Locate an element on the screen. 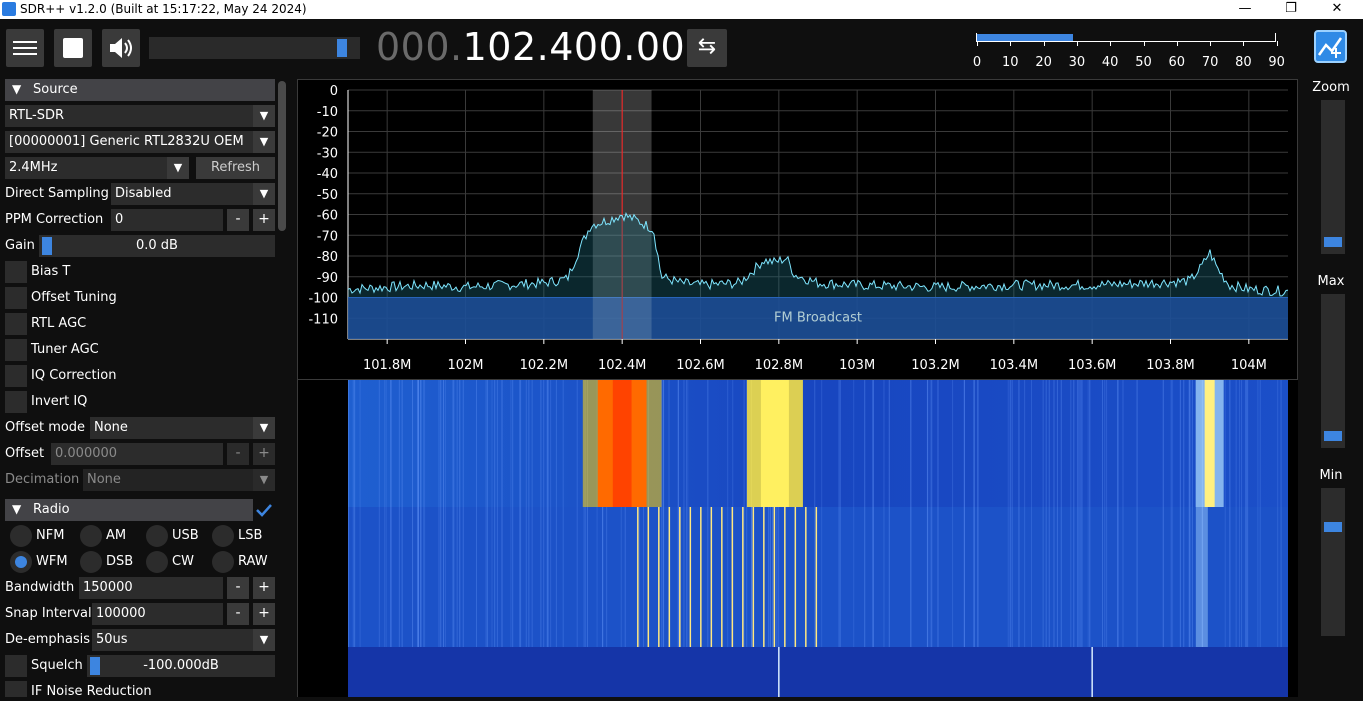 This screenshot has width=1363, height=701. left-panel-scrollbar is located at coordinates (282, 156).